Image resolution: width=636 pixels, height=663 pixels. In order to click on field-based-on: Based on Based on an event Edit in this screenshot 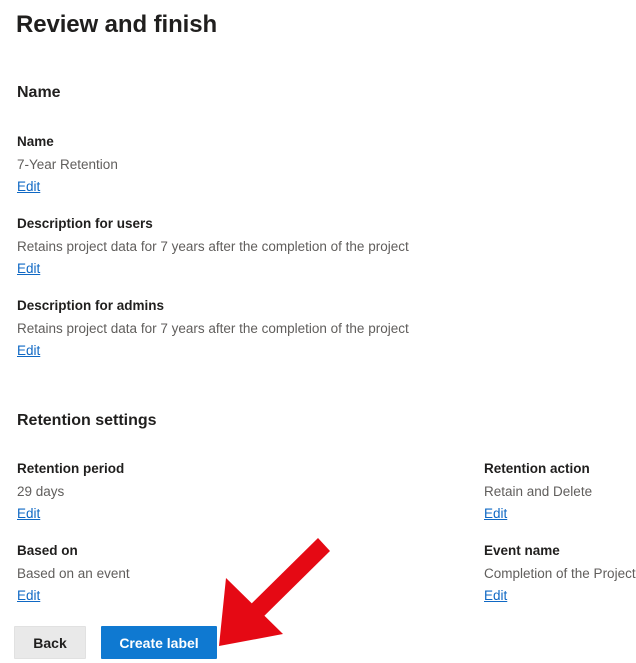, I will do `click(73, 573)`.